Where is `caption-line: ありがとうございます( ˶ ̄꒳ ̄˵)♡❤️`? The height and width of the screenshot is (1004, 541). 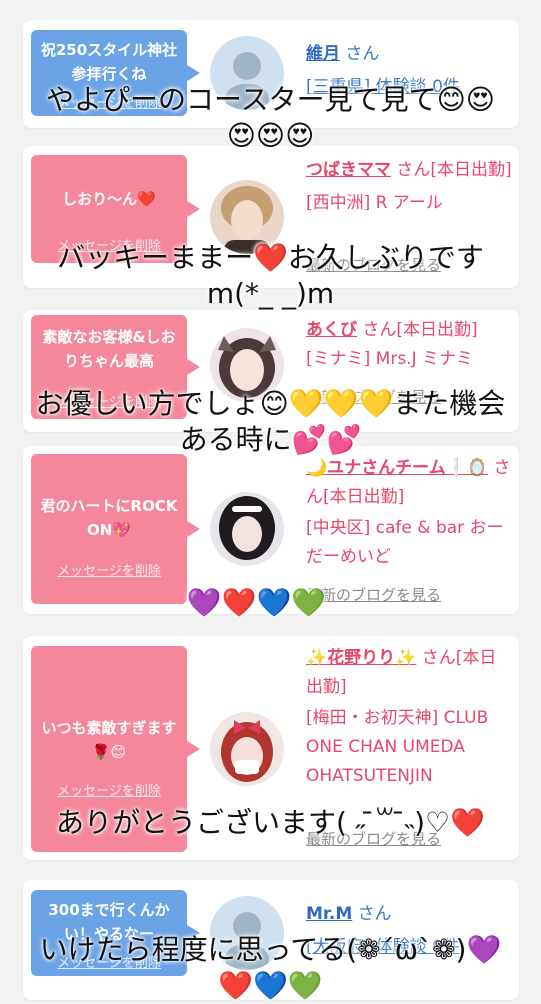
caption-line: ありがとうございます( ˶ ̄꒳ ̄˵)♡❤️ is located at coordinates (270, 822).